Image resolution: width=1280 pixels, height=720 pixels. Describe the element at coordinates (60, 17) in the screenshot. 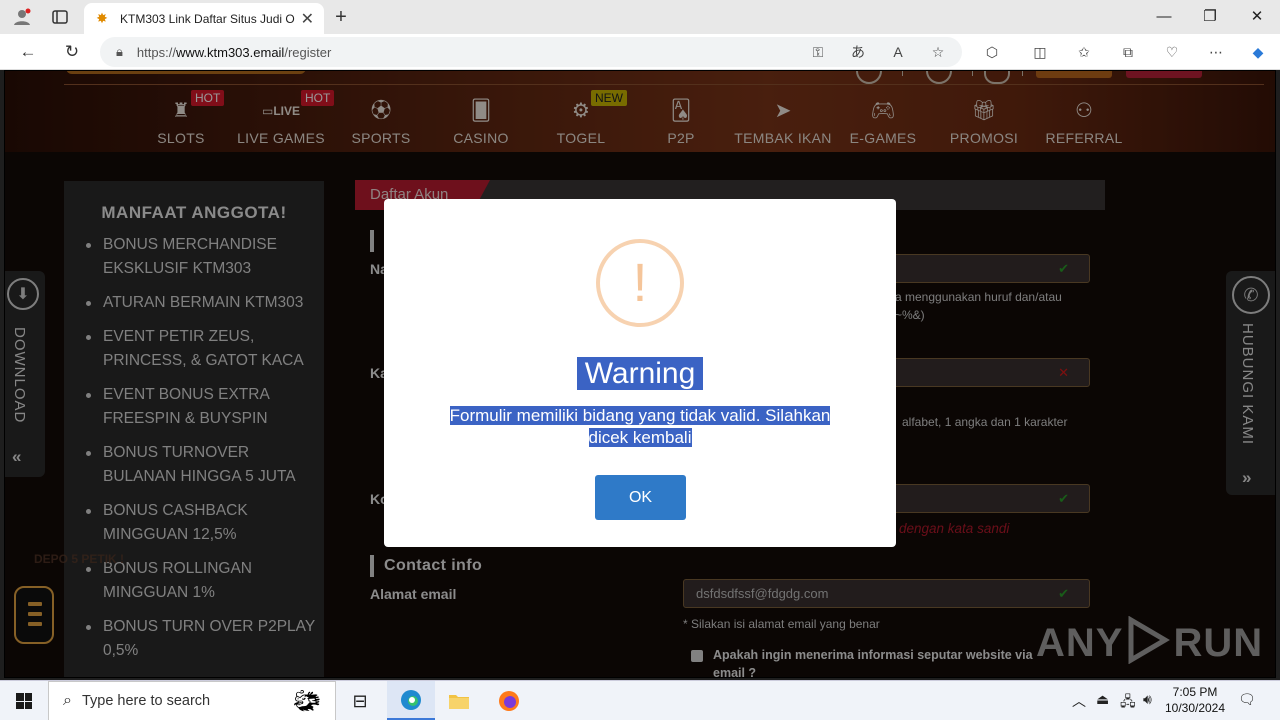

I see `tab-actions-icon` at that location.